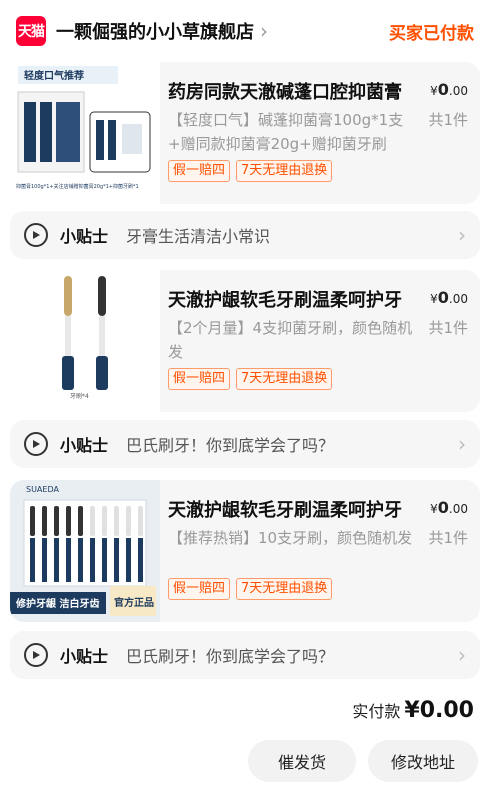 The width and height of the screenshot is (490, 800). What do you see at coordinates (439, 710) in the screenshot?
I see `paid-amount: ¥0.00` at bounding box center [439, 710].